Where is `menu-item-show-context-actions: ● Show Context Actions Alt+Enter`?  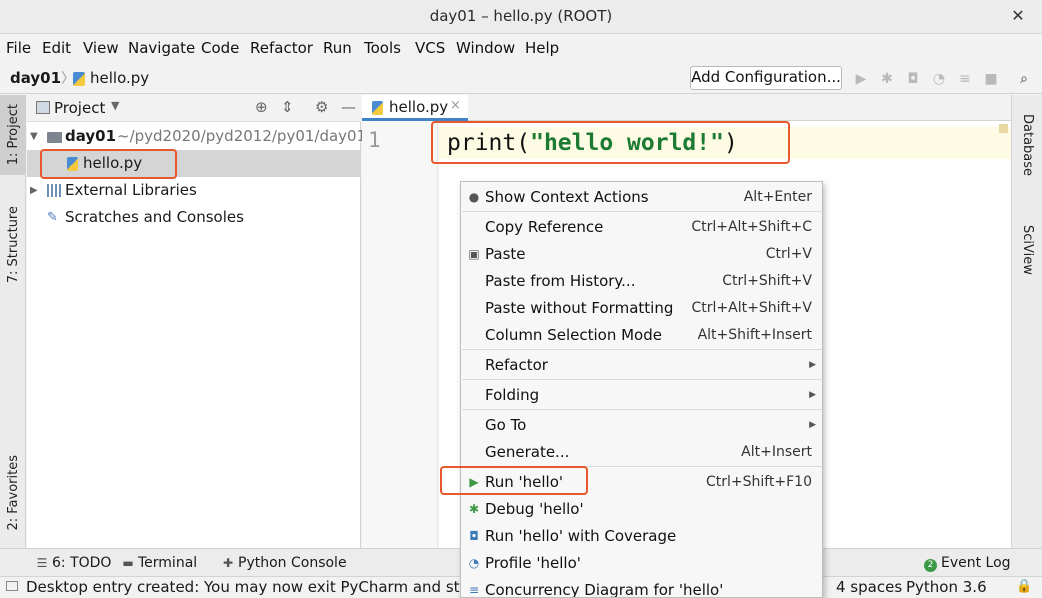
menu-item-show-context-actions: ● Show Context Actions Alt+Enter is located at coordinates (641, 197).